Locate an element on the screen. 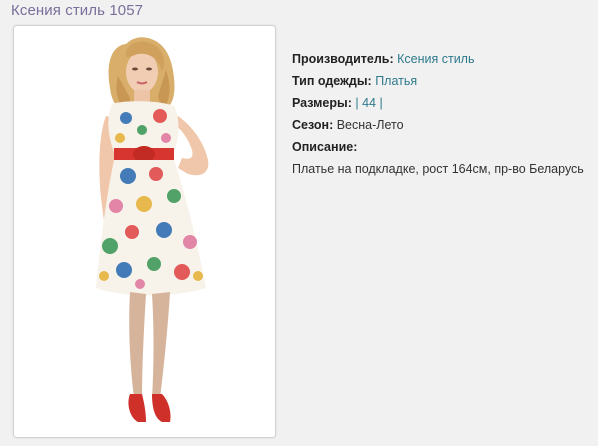 The height and width of the screenshot is (446, 598). spec-manufacturer: Производитель: Ксения стиль is located at coordinates (438, 59).